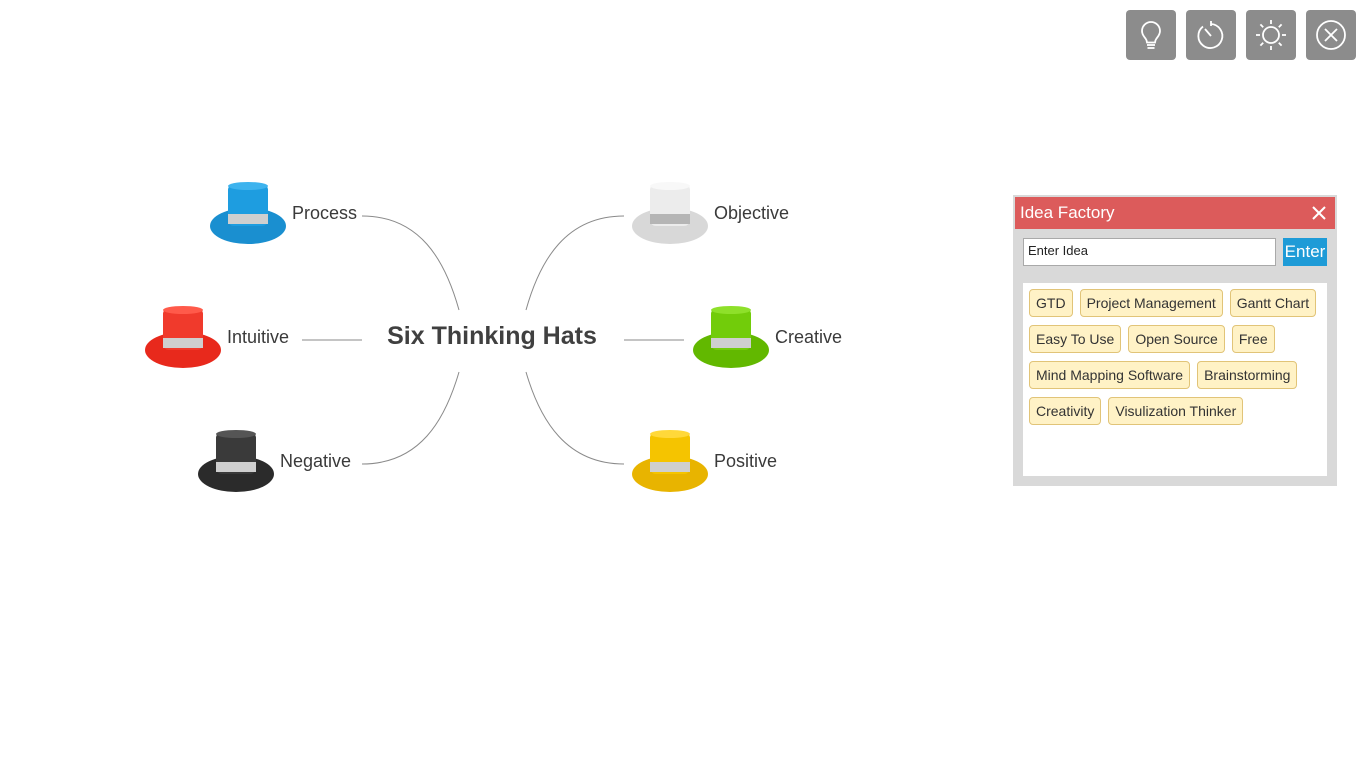  Describe the element at coordinates (1241, 35) in the screenshot. I see `top-toolbar` at that location.